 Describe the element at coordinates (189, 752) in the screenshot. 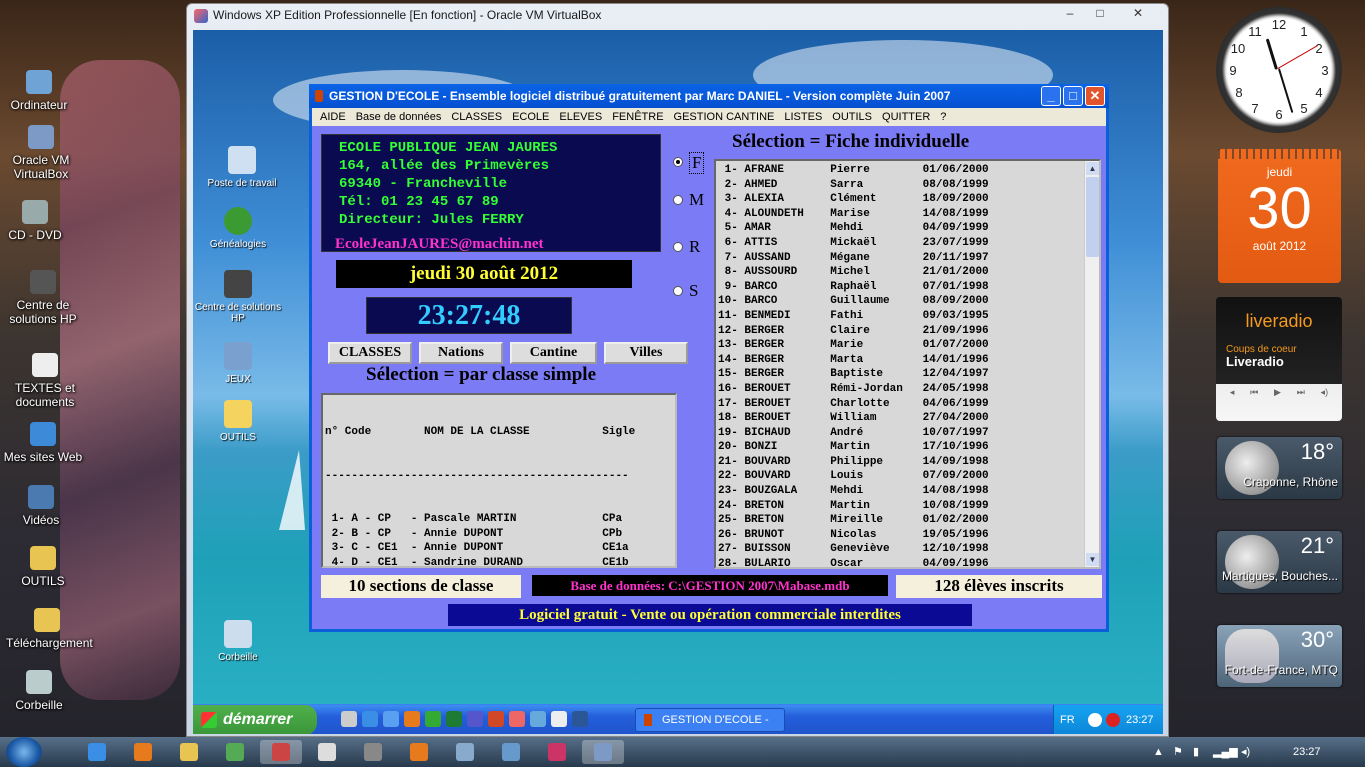

I see `explorer-taskbar-icon` at that location.